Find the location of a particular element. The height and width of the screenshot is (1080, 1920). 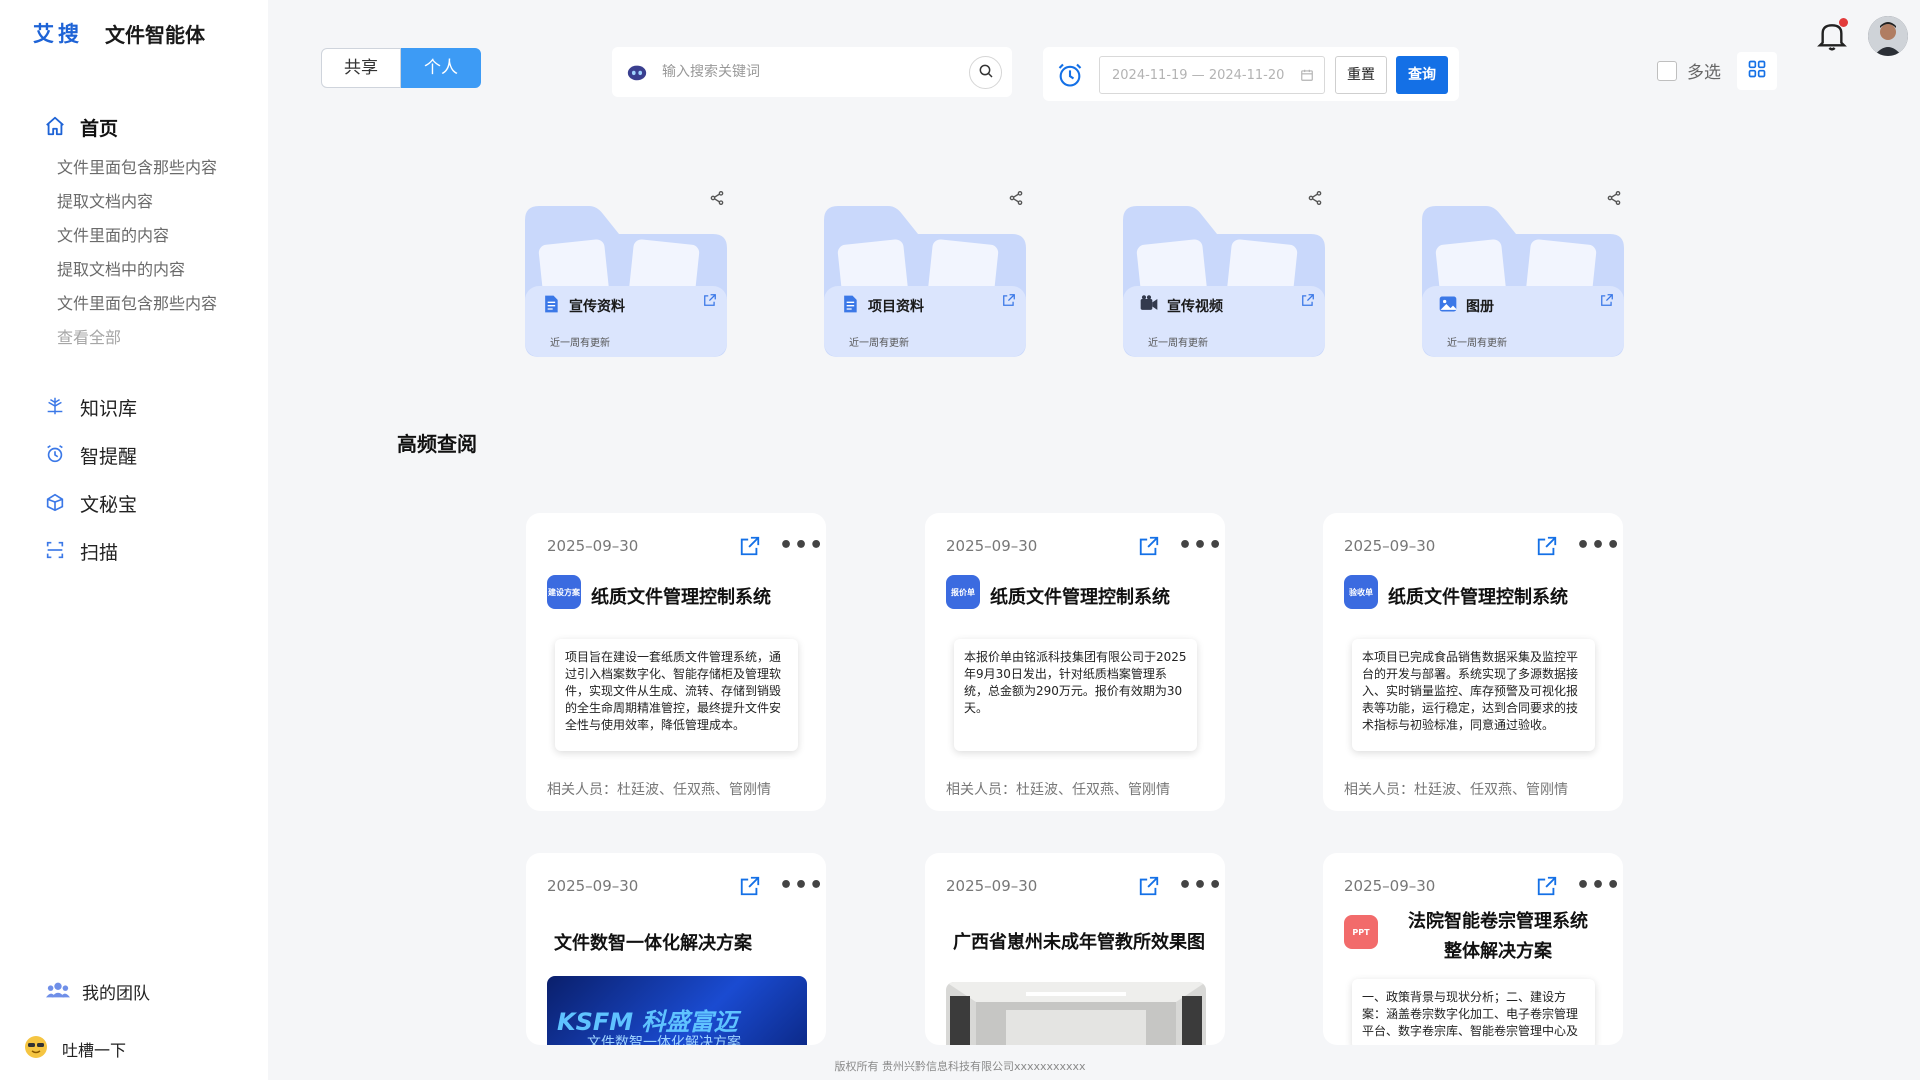

nav-secretary-label: 文秘宝 is located at coordinates (109, 505).